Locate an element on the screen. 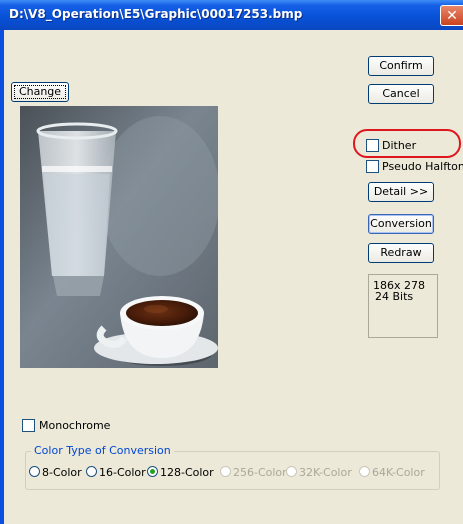 Image resolution: width=463 pixels, height=524 pixels. conversion-button: Conversion is located at coordinates (401, 224).